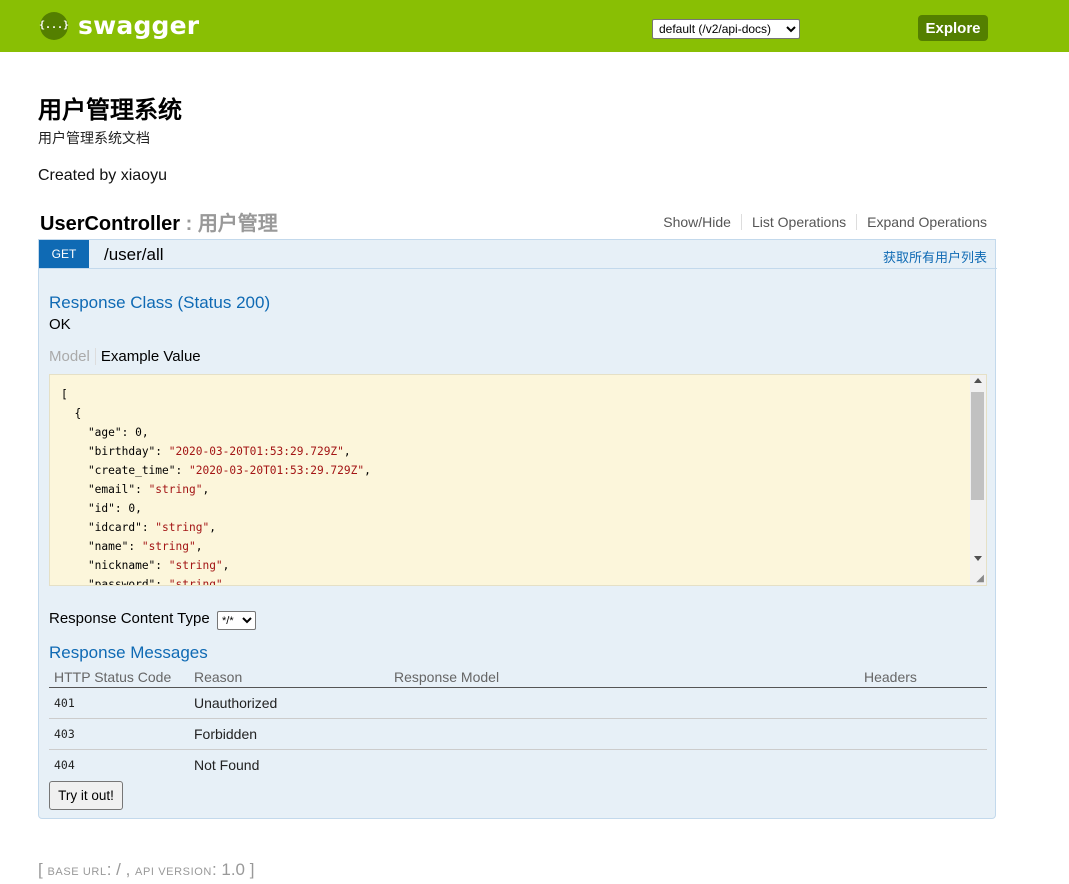 This screenshot has width=1069, height=884. What do you see at coordinates (72, 356) in the screenshot?
I see `tab-model: Model` at bounding box center [72, 356].